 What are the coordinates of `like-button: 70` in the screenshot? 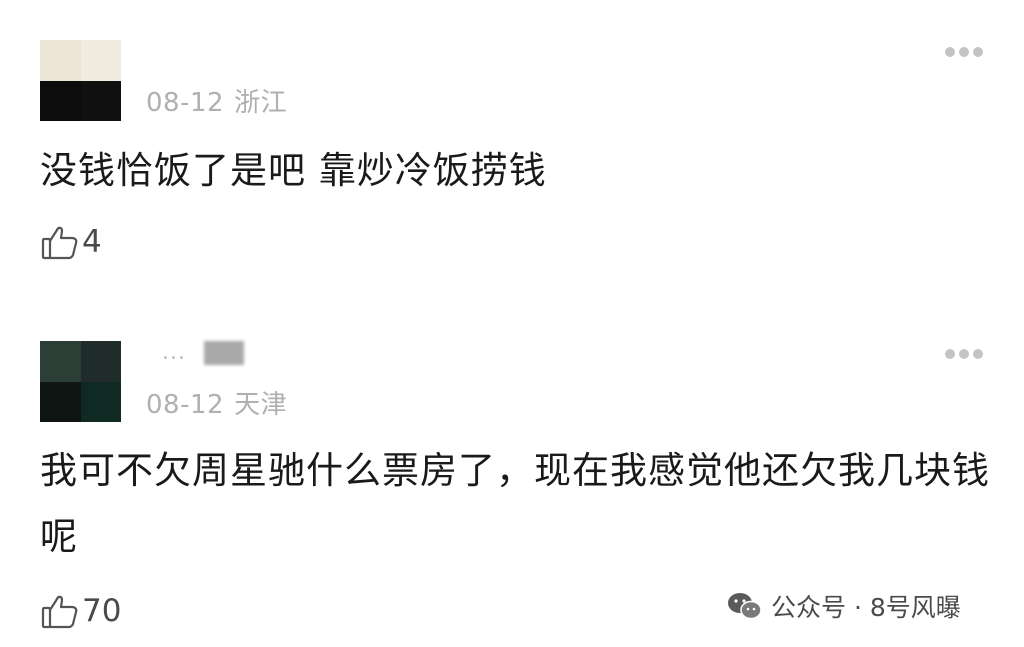 It's located at (80, 611).